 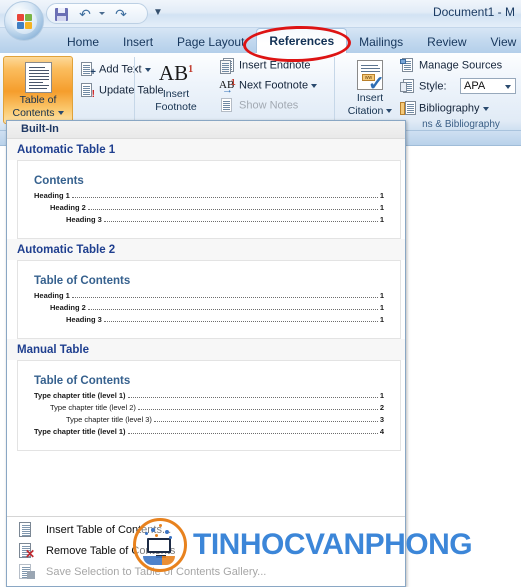 What do you see at coordinates (158, 12) in the screenshot?
I see `customize-qat-icon: ▼` at bounding box center [158, 12].